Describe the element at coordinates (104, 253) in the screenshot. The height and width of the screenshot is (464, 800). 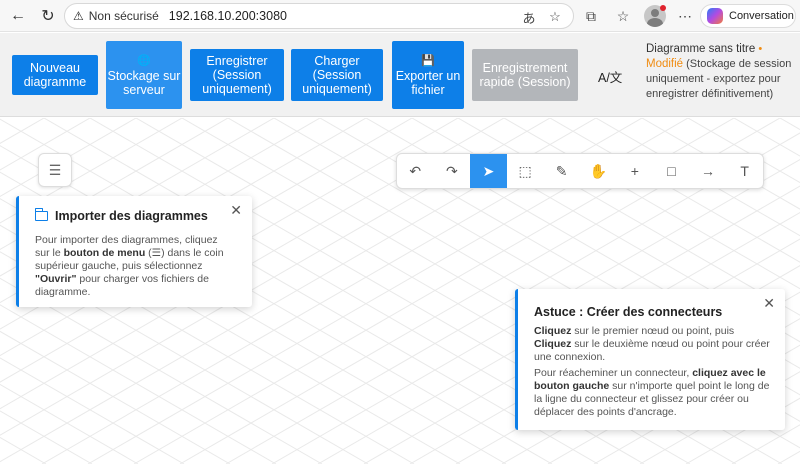
I see `import-text-menu: bouton de menu` at that location.